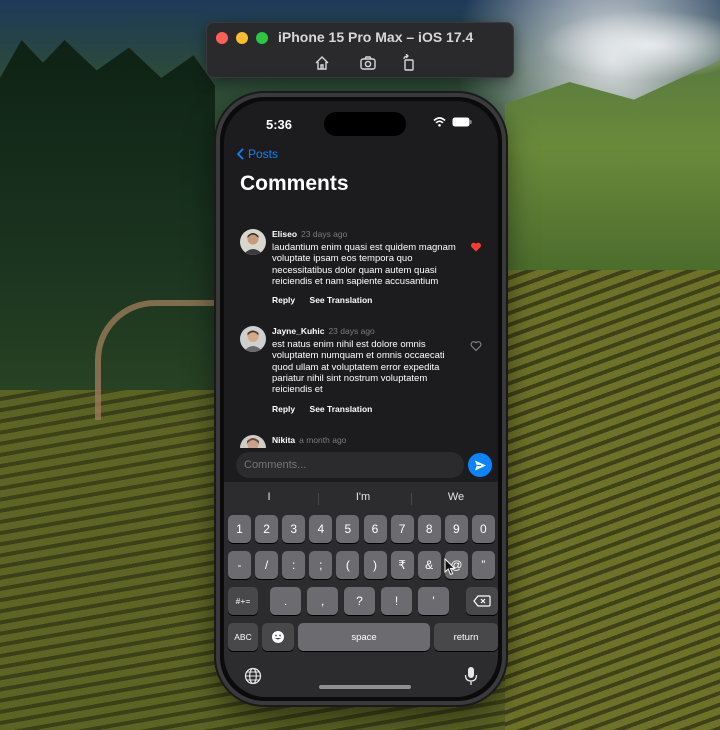 The height and width of the screenshot is (730, 720). Describe the element at coordinates (267, 565) in the screenshot. I see `keyboard-key: /` at that location.